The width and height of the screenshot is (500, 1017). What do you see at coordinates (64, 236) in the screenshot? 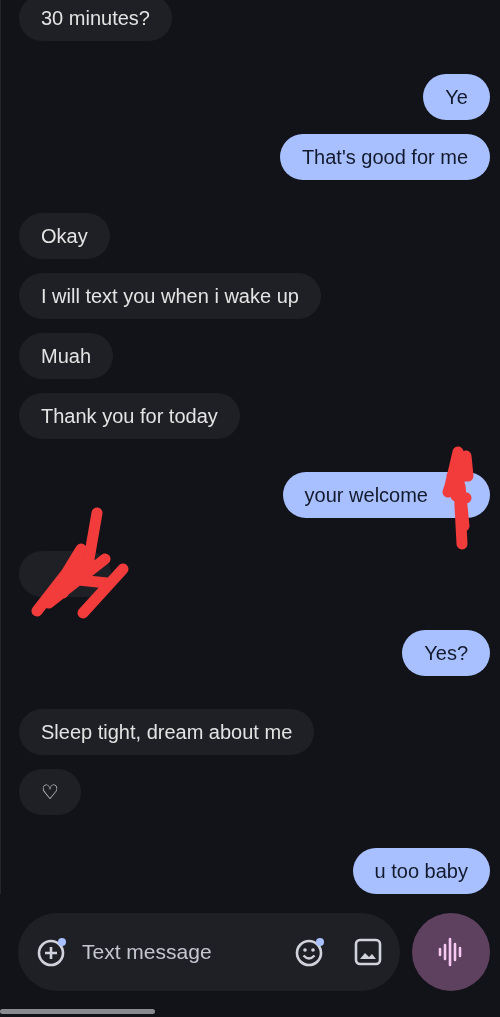
I see `message-bubble: Okay` at bounding box center [64, 236].